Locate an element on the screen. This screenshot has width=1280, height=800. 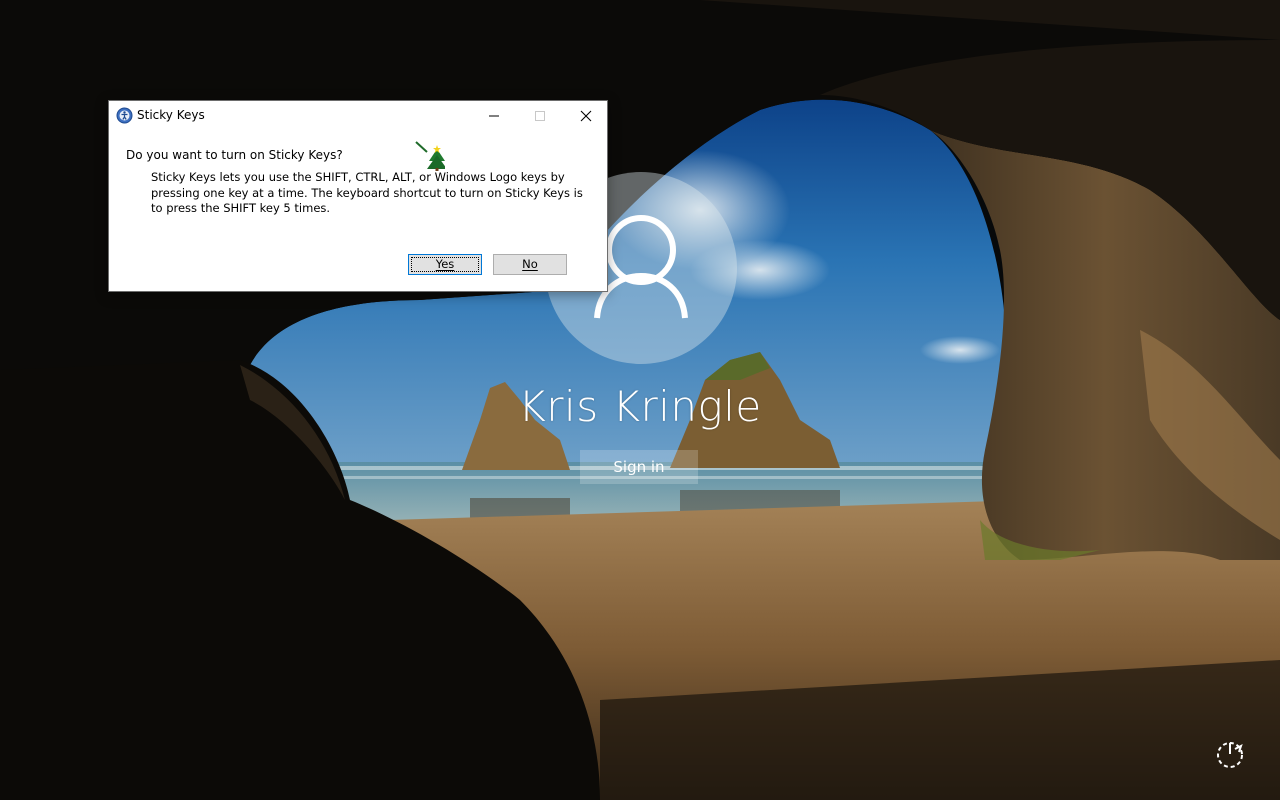
user-name: Kris Kringle is located at coordinates (640, 406).